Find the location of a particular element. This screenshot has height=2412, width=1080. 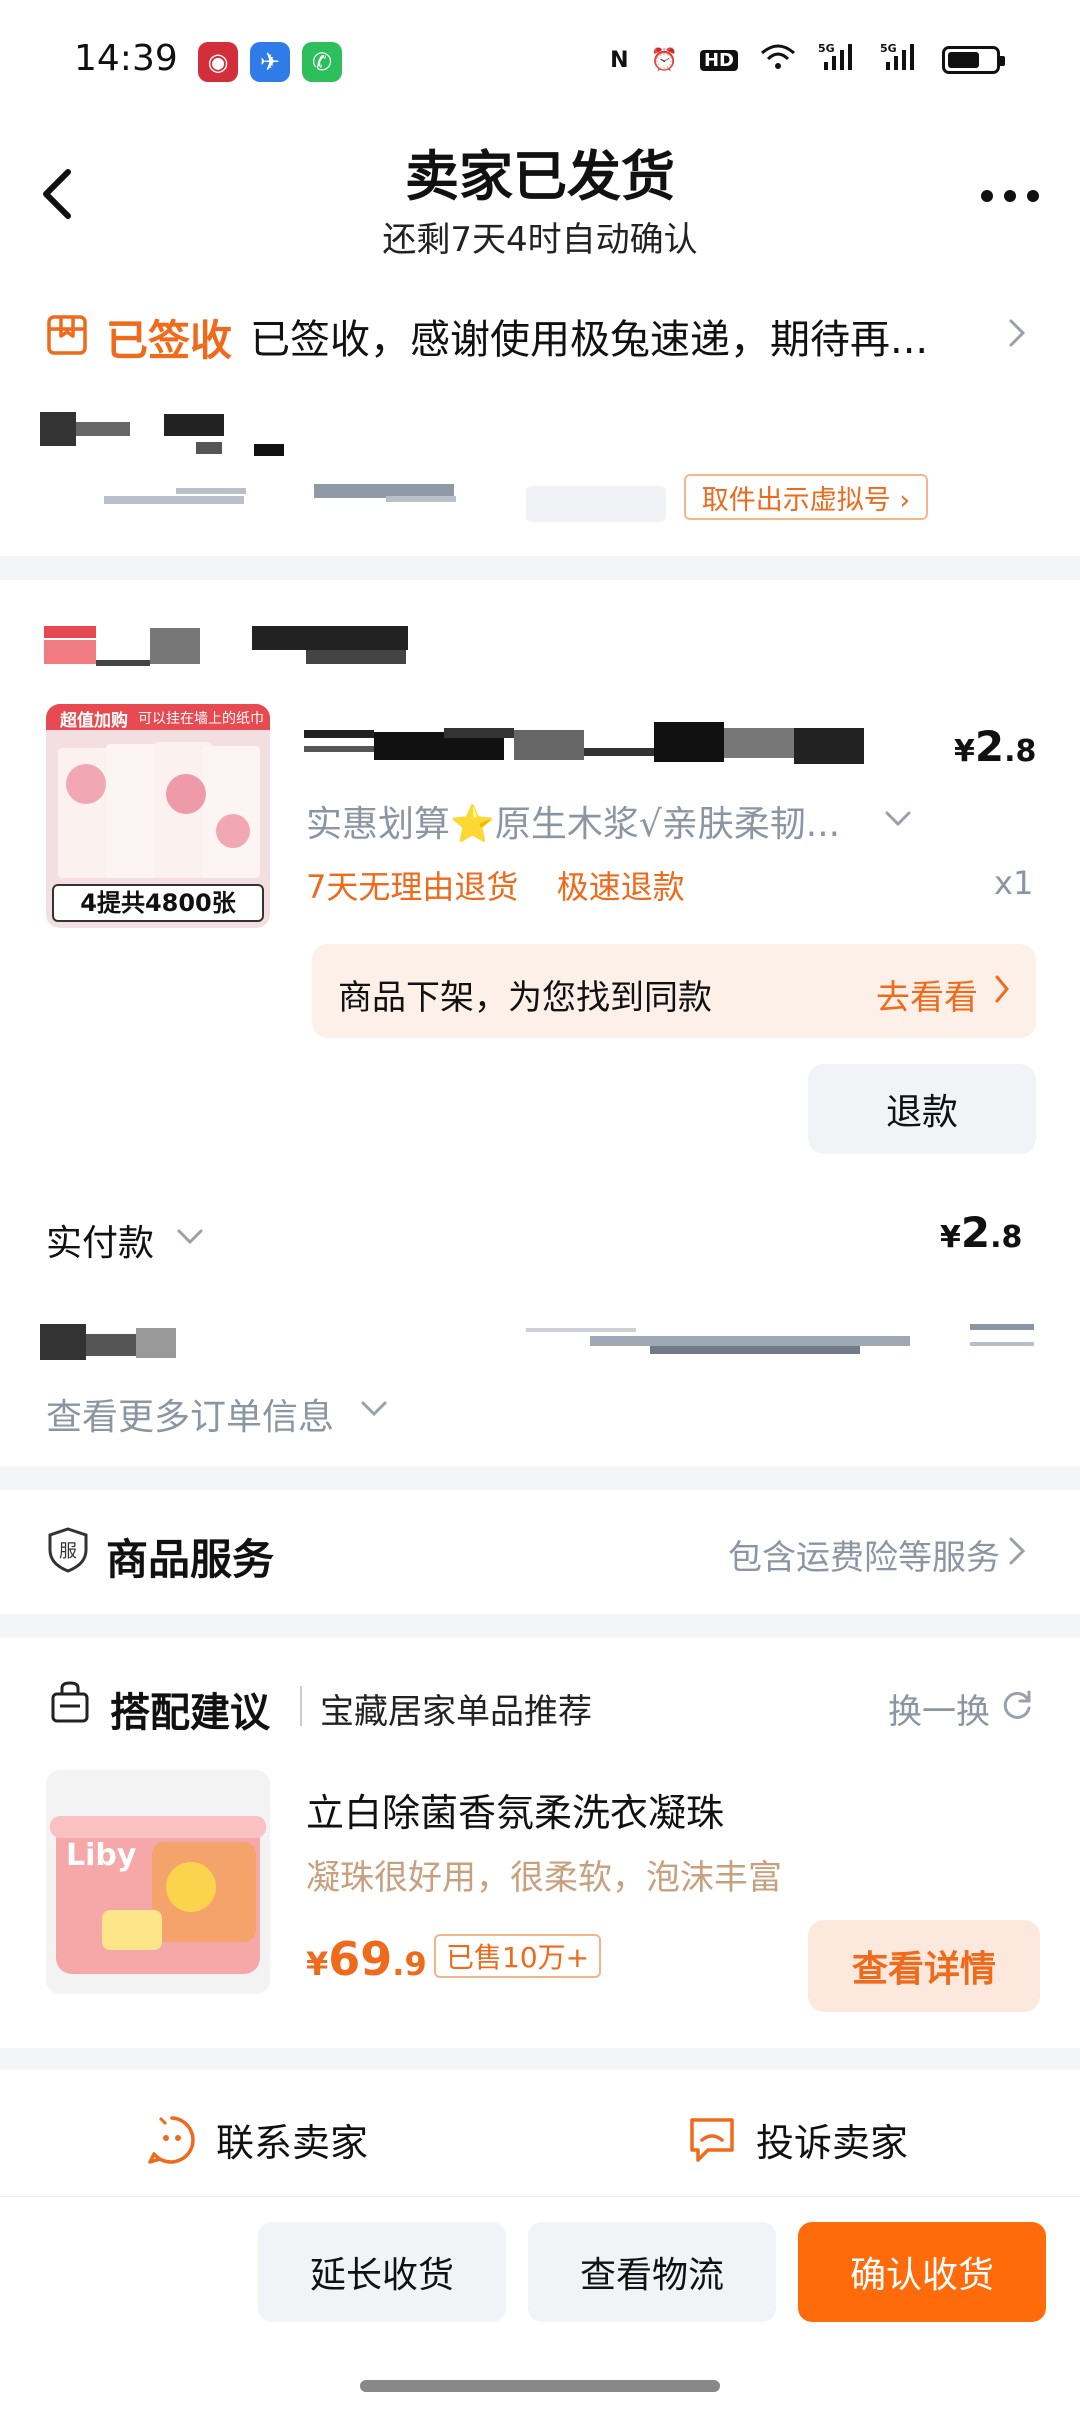

contact-seller-button: 联系卖家 is located at coordinates (257, 2139).